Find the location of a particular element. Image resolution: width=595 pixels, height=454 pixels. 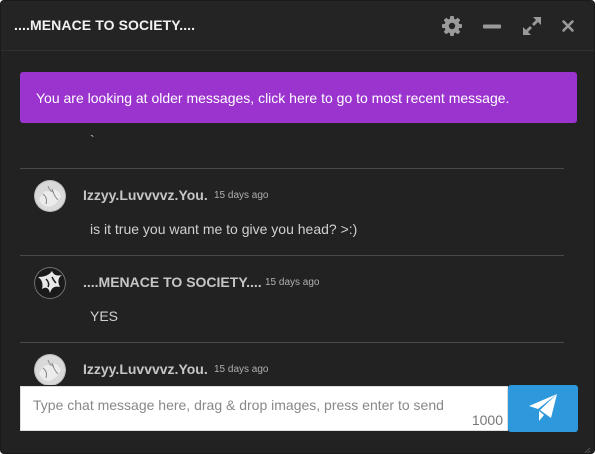

chat-message-input is located at coordinates (264, 408).